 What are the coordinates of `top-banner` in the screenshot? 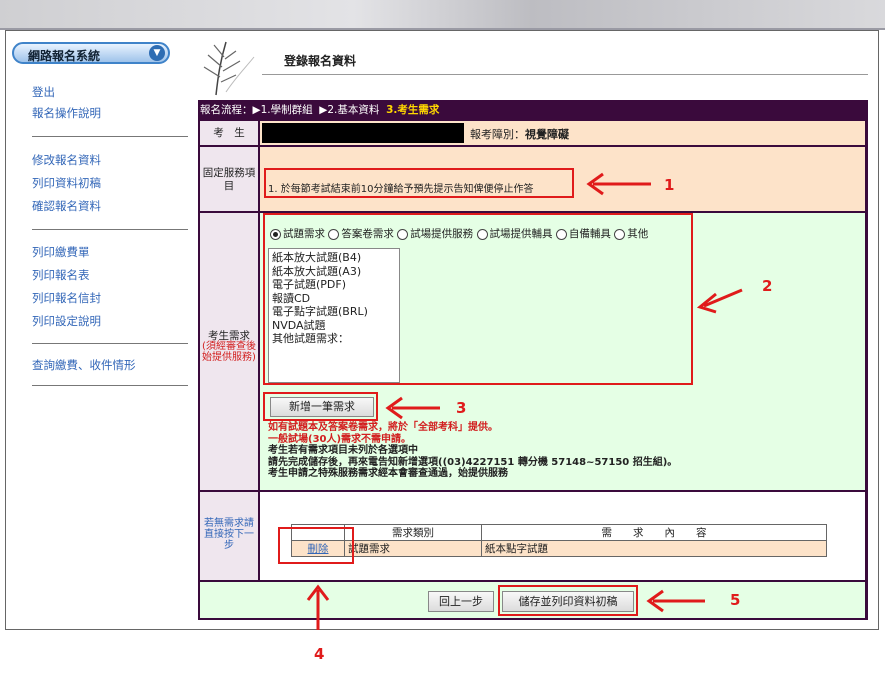 It's located at (442, 14).